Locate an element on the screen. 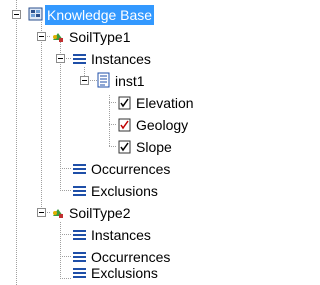 The height and width of the screenshot is (285, 320). tree-node-label: SoilType1 is located at coordinates (100, 37).